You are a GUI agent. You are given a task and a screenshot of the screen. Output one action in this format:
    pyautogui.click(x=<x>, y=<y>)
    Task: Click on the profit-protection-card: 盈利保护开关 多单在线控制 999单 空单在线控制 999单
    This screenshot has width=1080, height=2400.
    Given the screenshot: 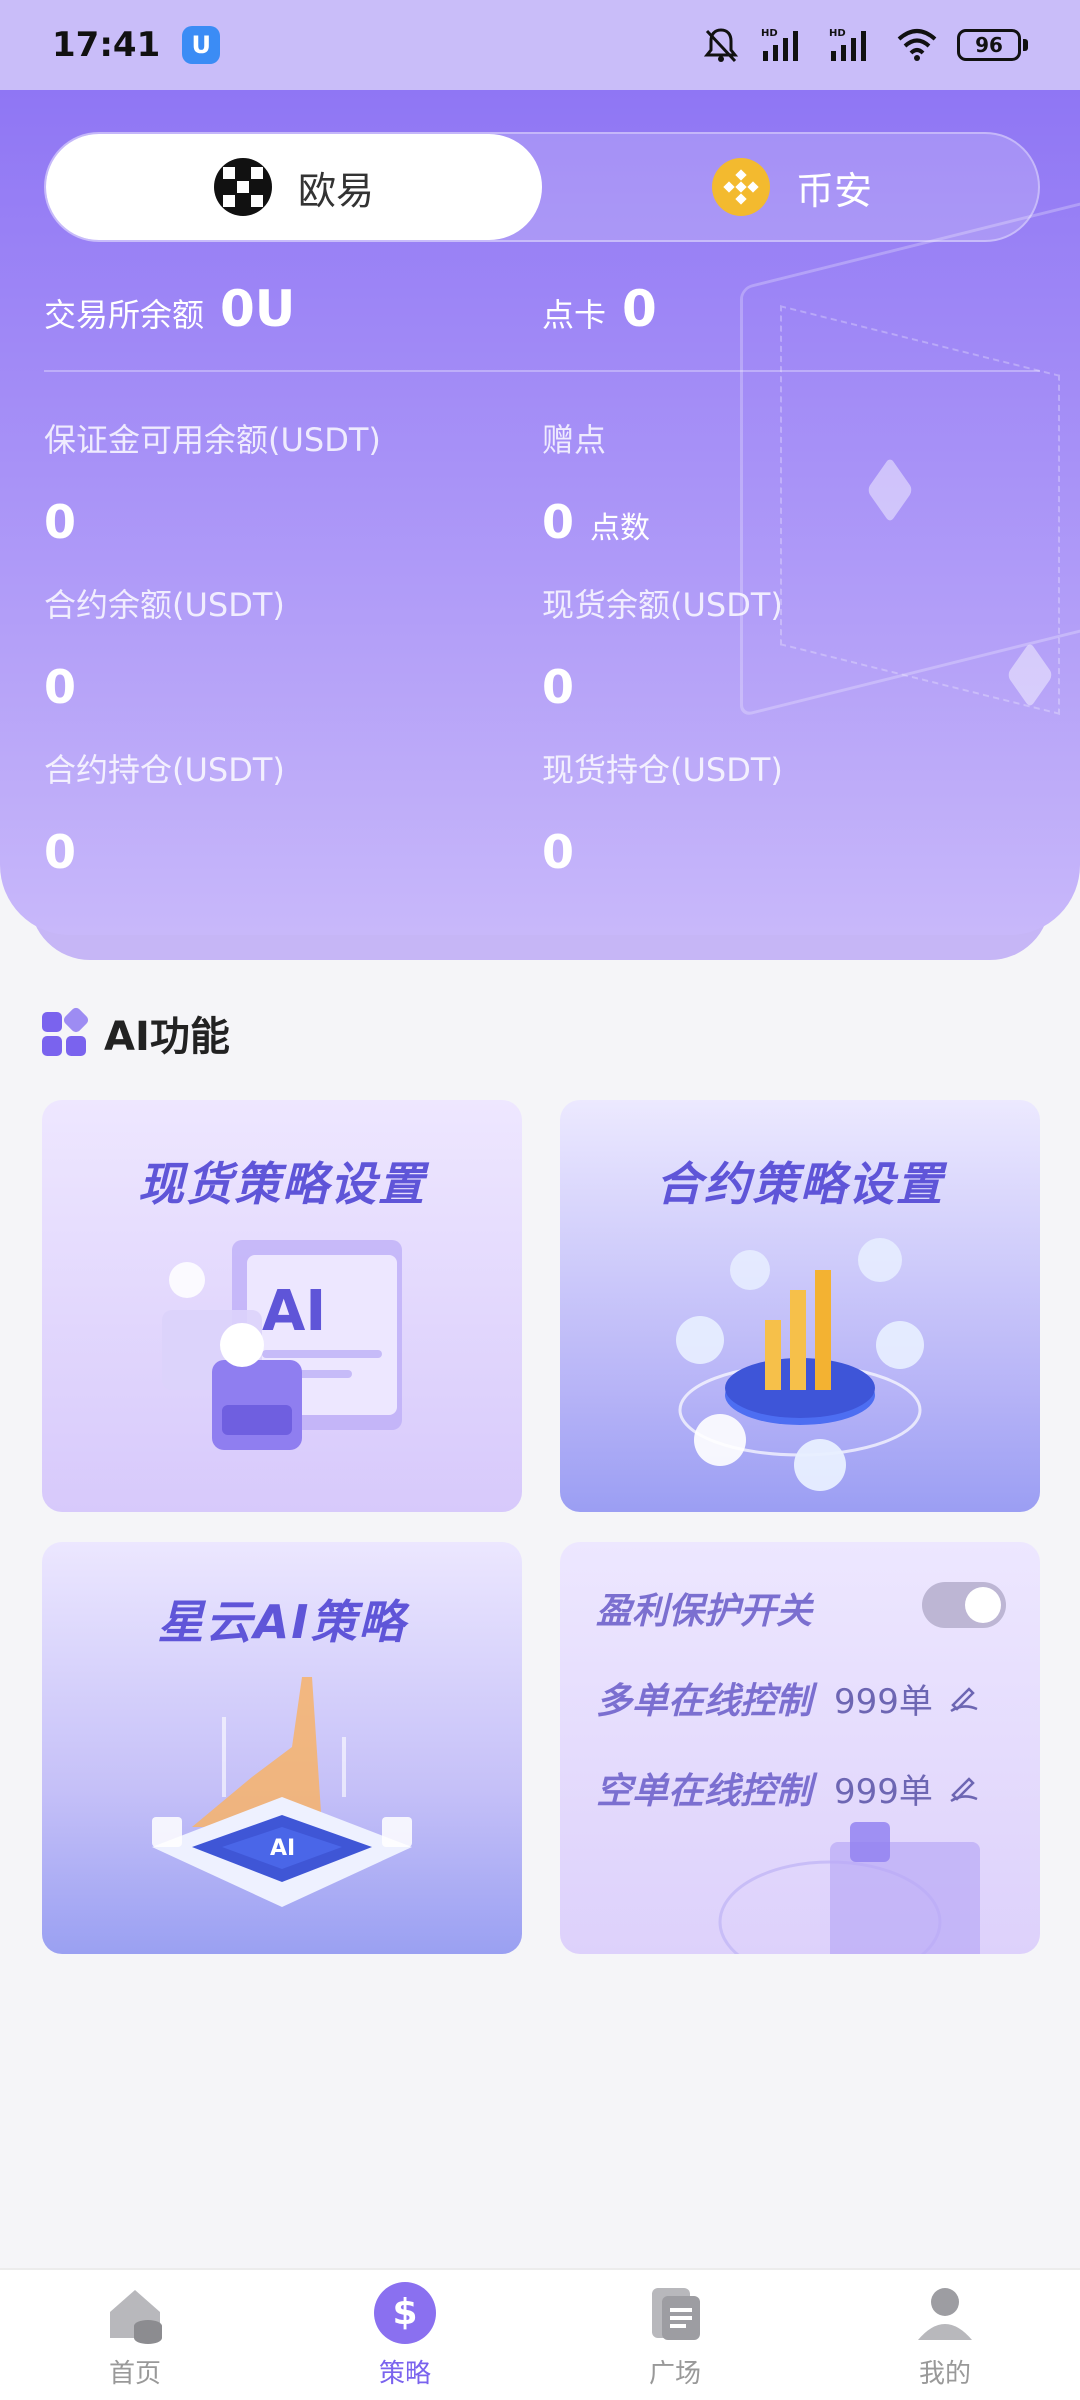 What is the action you would take?
    pyautogui.click(x=800, y=1748)
    